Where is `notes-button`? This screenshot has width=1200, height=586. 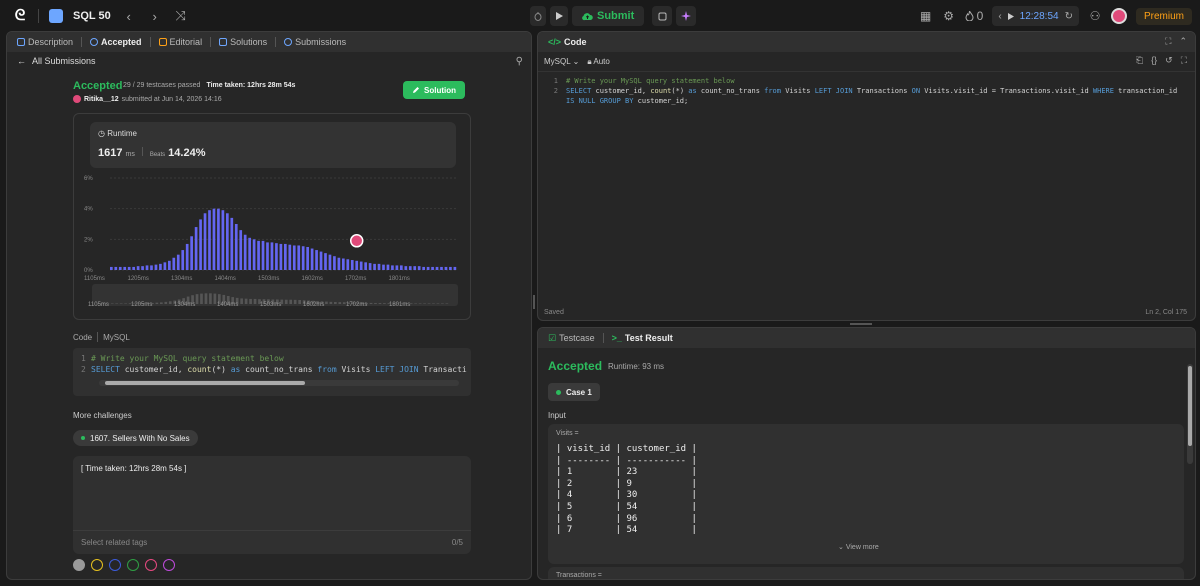 notes-button is located at coordinates (662, 16).